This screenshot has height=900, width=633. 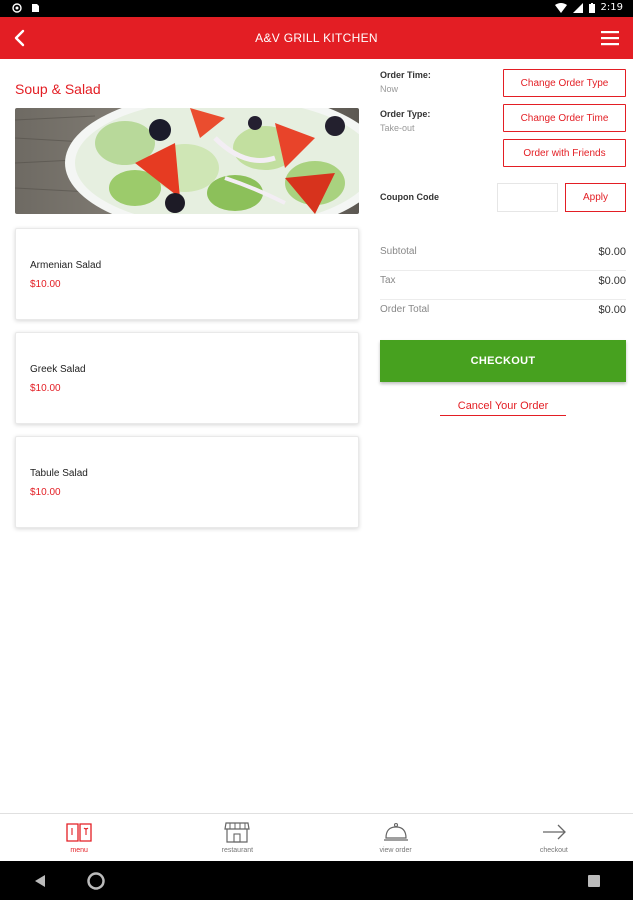 What do you see at coordinates (405, 75) in the screenshot?
I see `order-time-label: Order Time:` at bounding box center [405, 75].